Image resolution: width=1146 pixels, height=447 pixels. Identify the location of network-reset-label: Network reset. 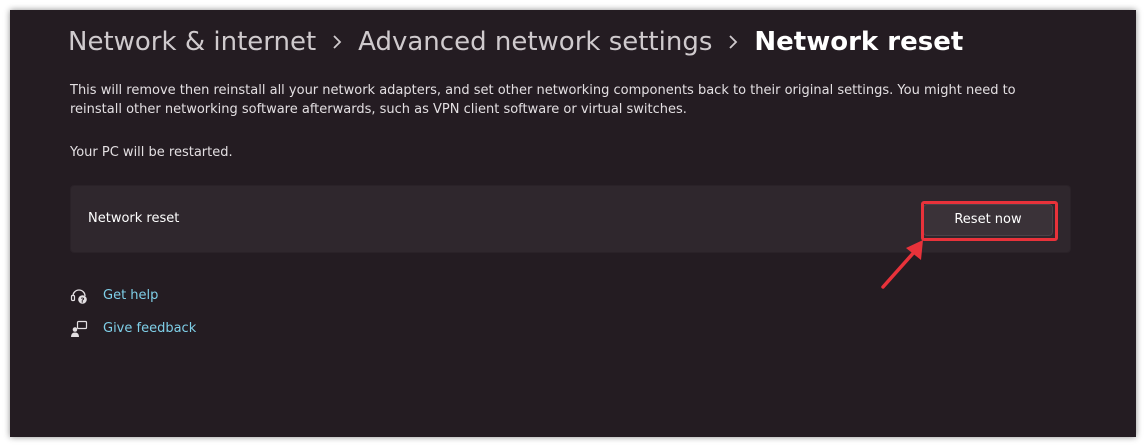
(134, 218).